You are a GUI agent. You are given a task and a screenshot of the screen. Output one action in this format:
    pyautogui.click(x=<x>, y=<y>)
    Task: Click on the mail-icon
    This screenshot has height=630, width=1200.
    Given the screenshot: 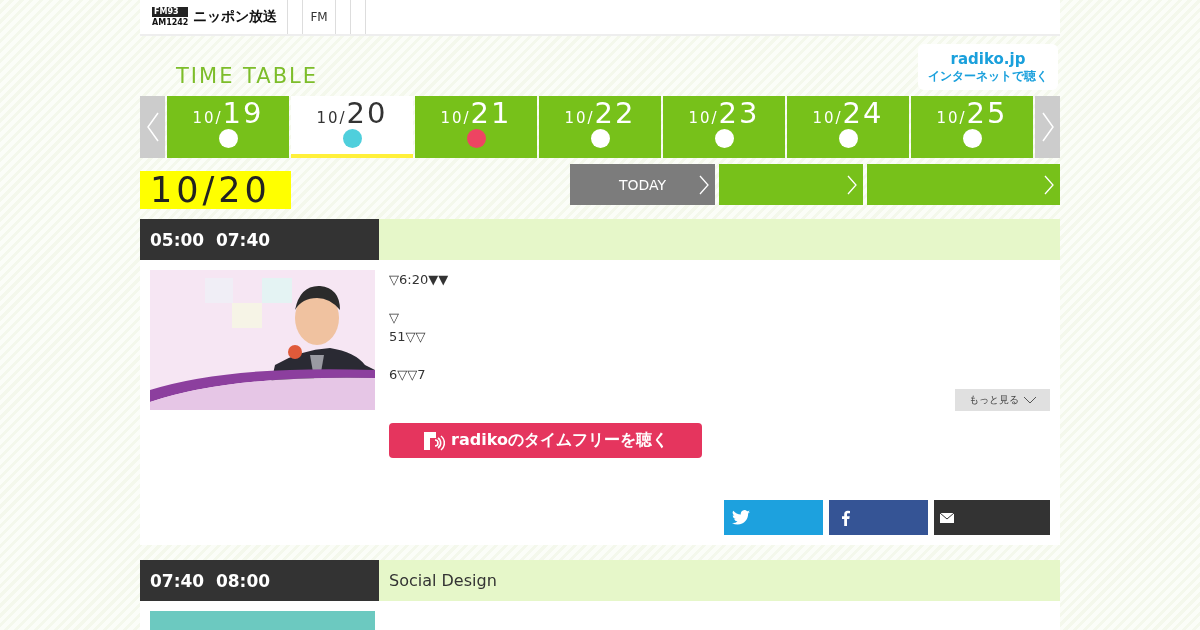 What is the action you would take?
    pyautogui.click(x=947, y=517)
    